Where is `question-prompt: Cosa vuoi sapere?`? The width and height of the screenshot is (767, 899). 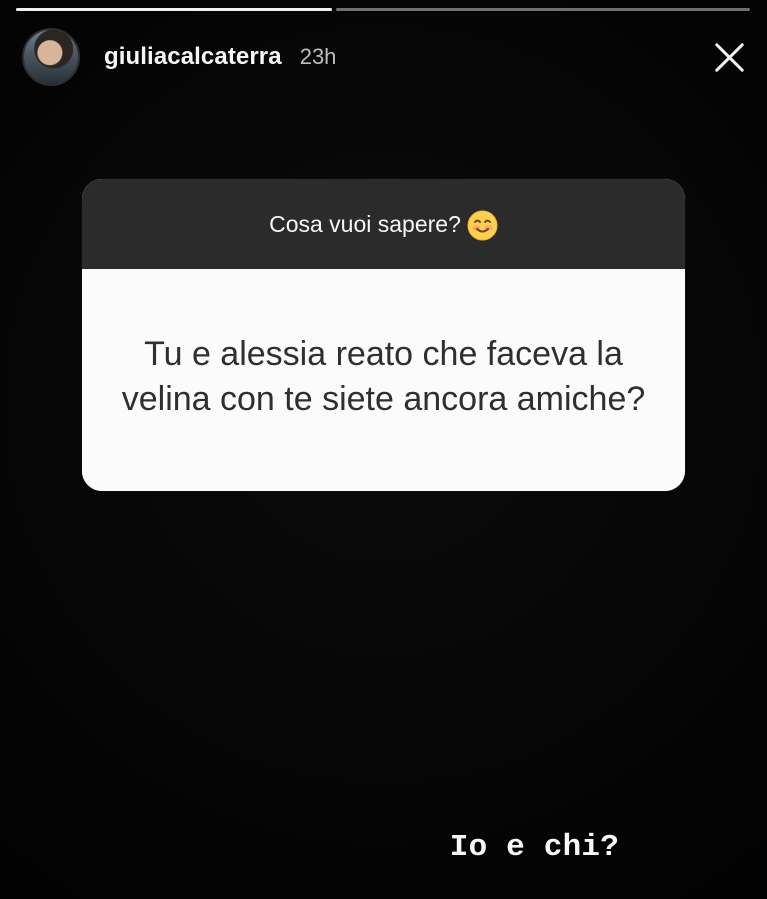
question-prompt: Cosa vuoi sapere? is located at coordinates (365, 223).